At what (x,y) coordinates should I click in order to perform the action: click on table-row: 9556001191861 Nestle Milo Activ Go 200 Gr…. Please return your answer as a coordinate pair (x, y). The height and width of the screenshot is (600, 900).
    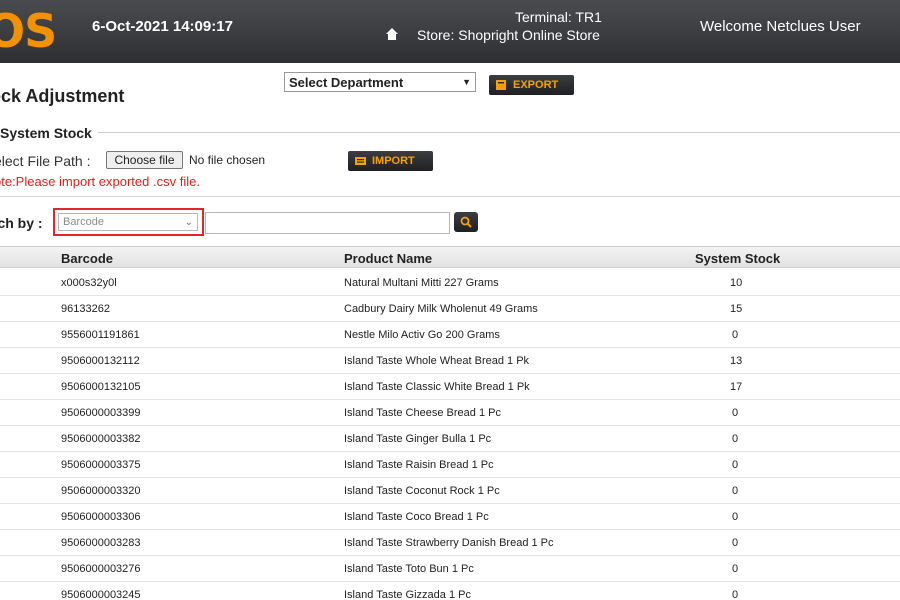
    Looking at the image, I should click on (450, 335).